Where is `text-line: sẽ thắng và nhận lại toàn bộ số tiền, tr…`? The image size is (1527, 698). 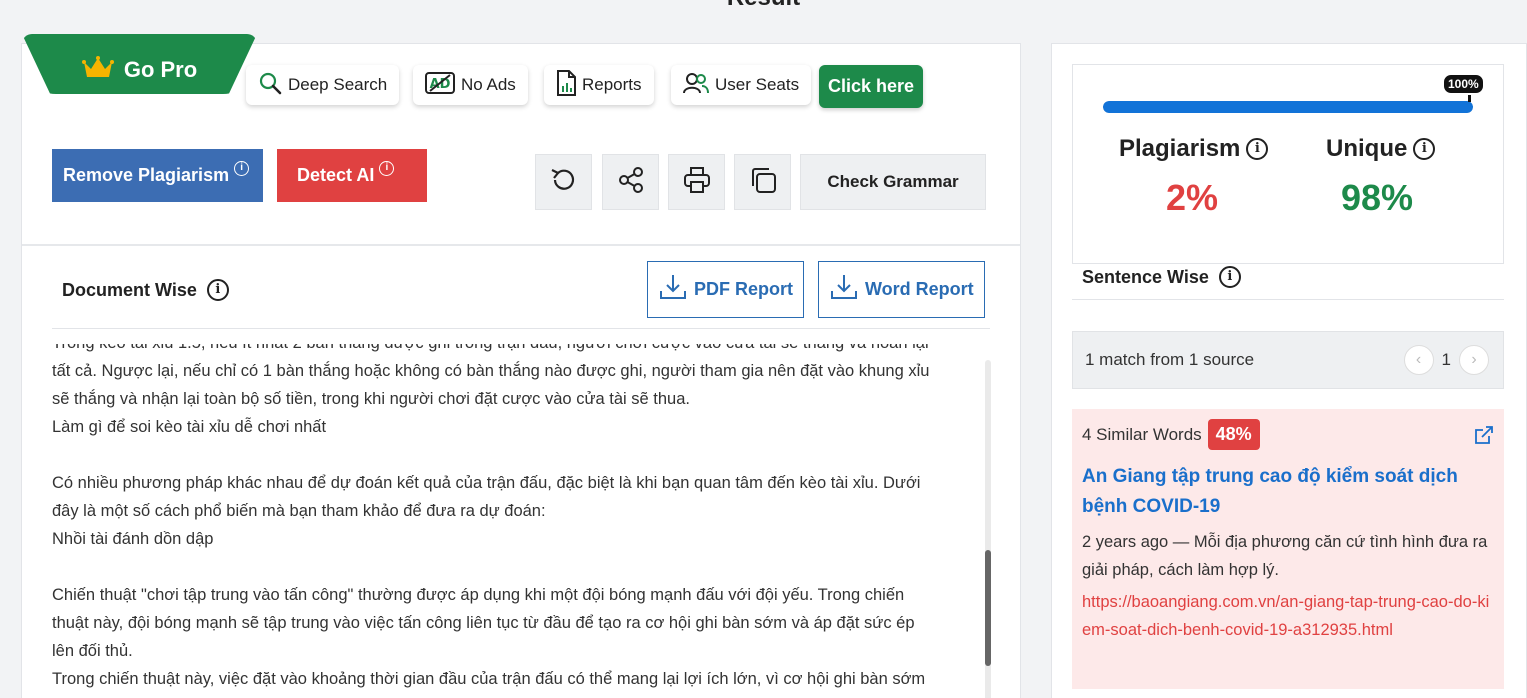
text-line: sẽ thắng và nhận lại toàn bộ số tiền, tr… is located at coordinates (371, 399).